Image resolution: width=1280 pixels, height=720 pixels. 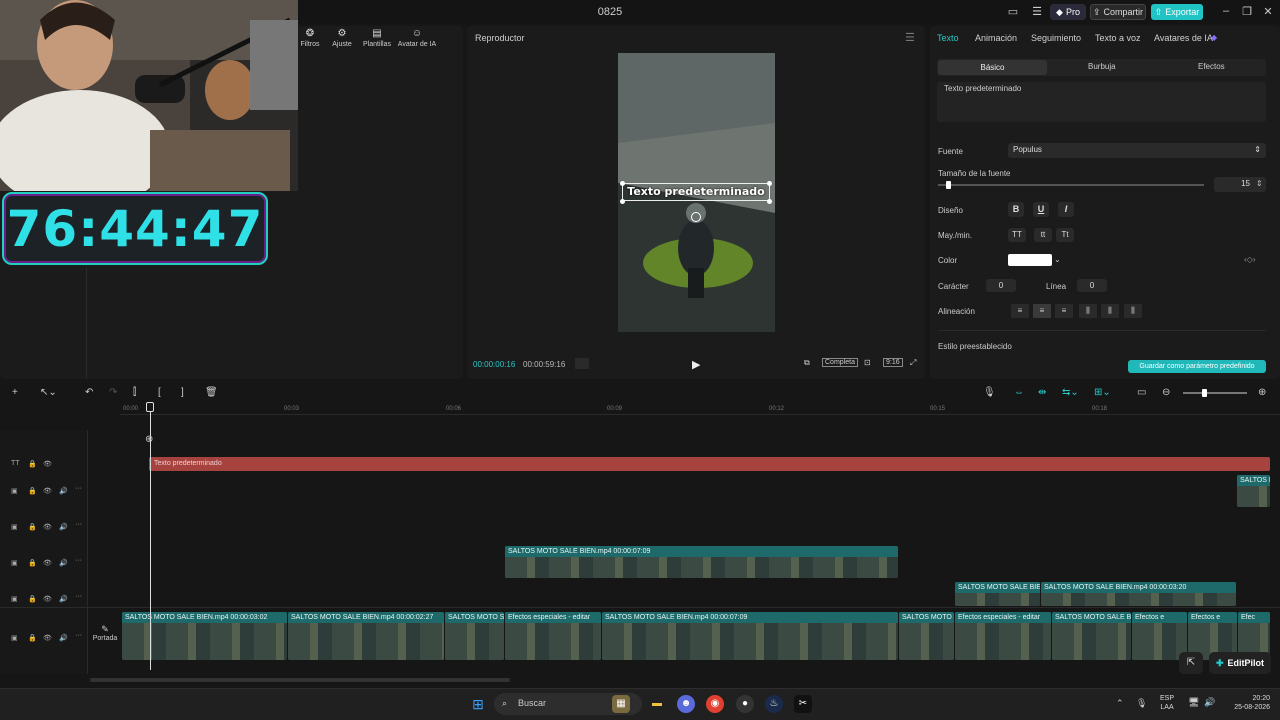 What do you see at coordinates (211, 392) in the screenshot?
I see `delete-icon: 🗑` at bounding box center [211, 392].